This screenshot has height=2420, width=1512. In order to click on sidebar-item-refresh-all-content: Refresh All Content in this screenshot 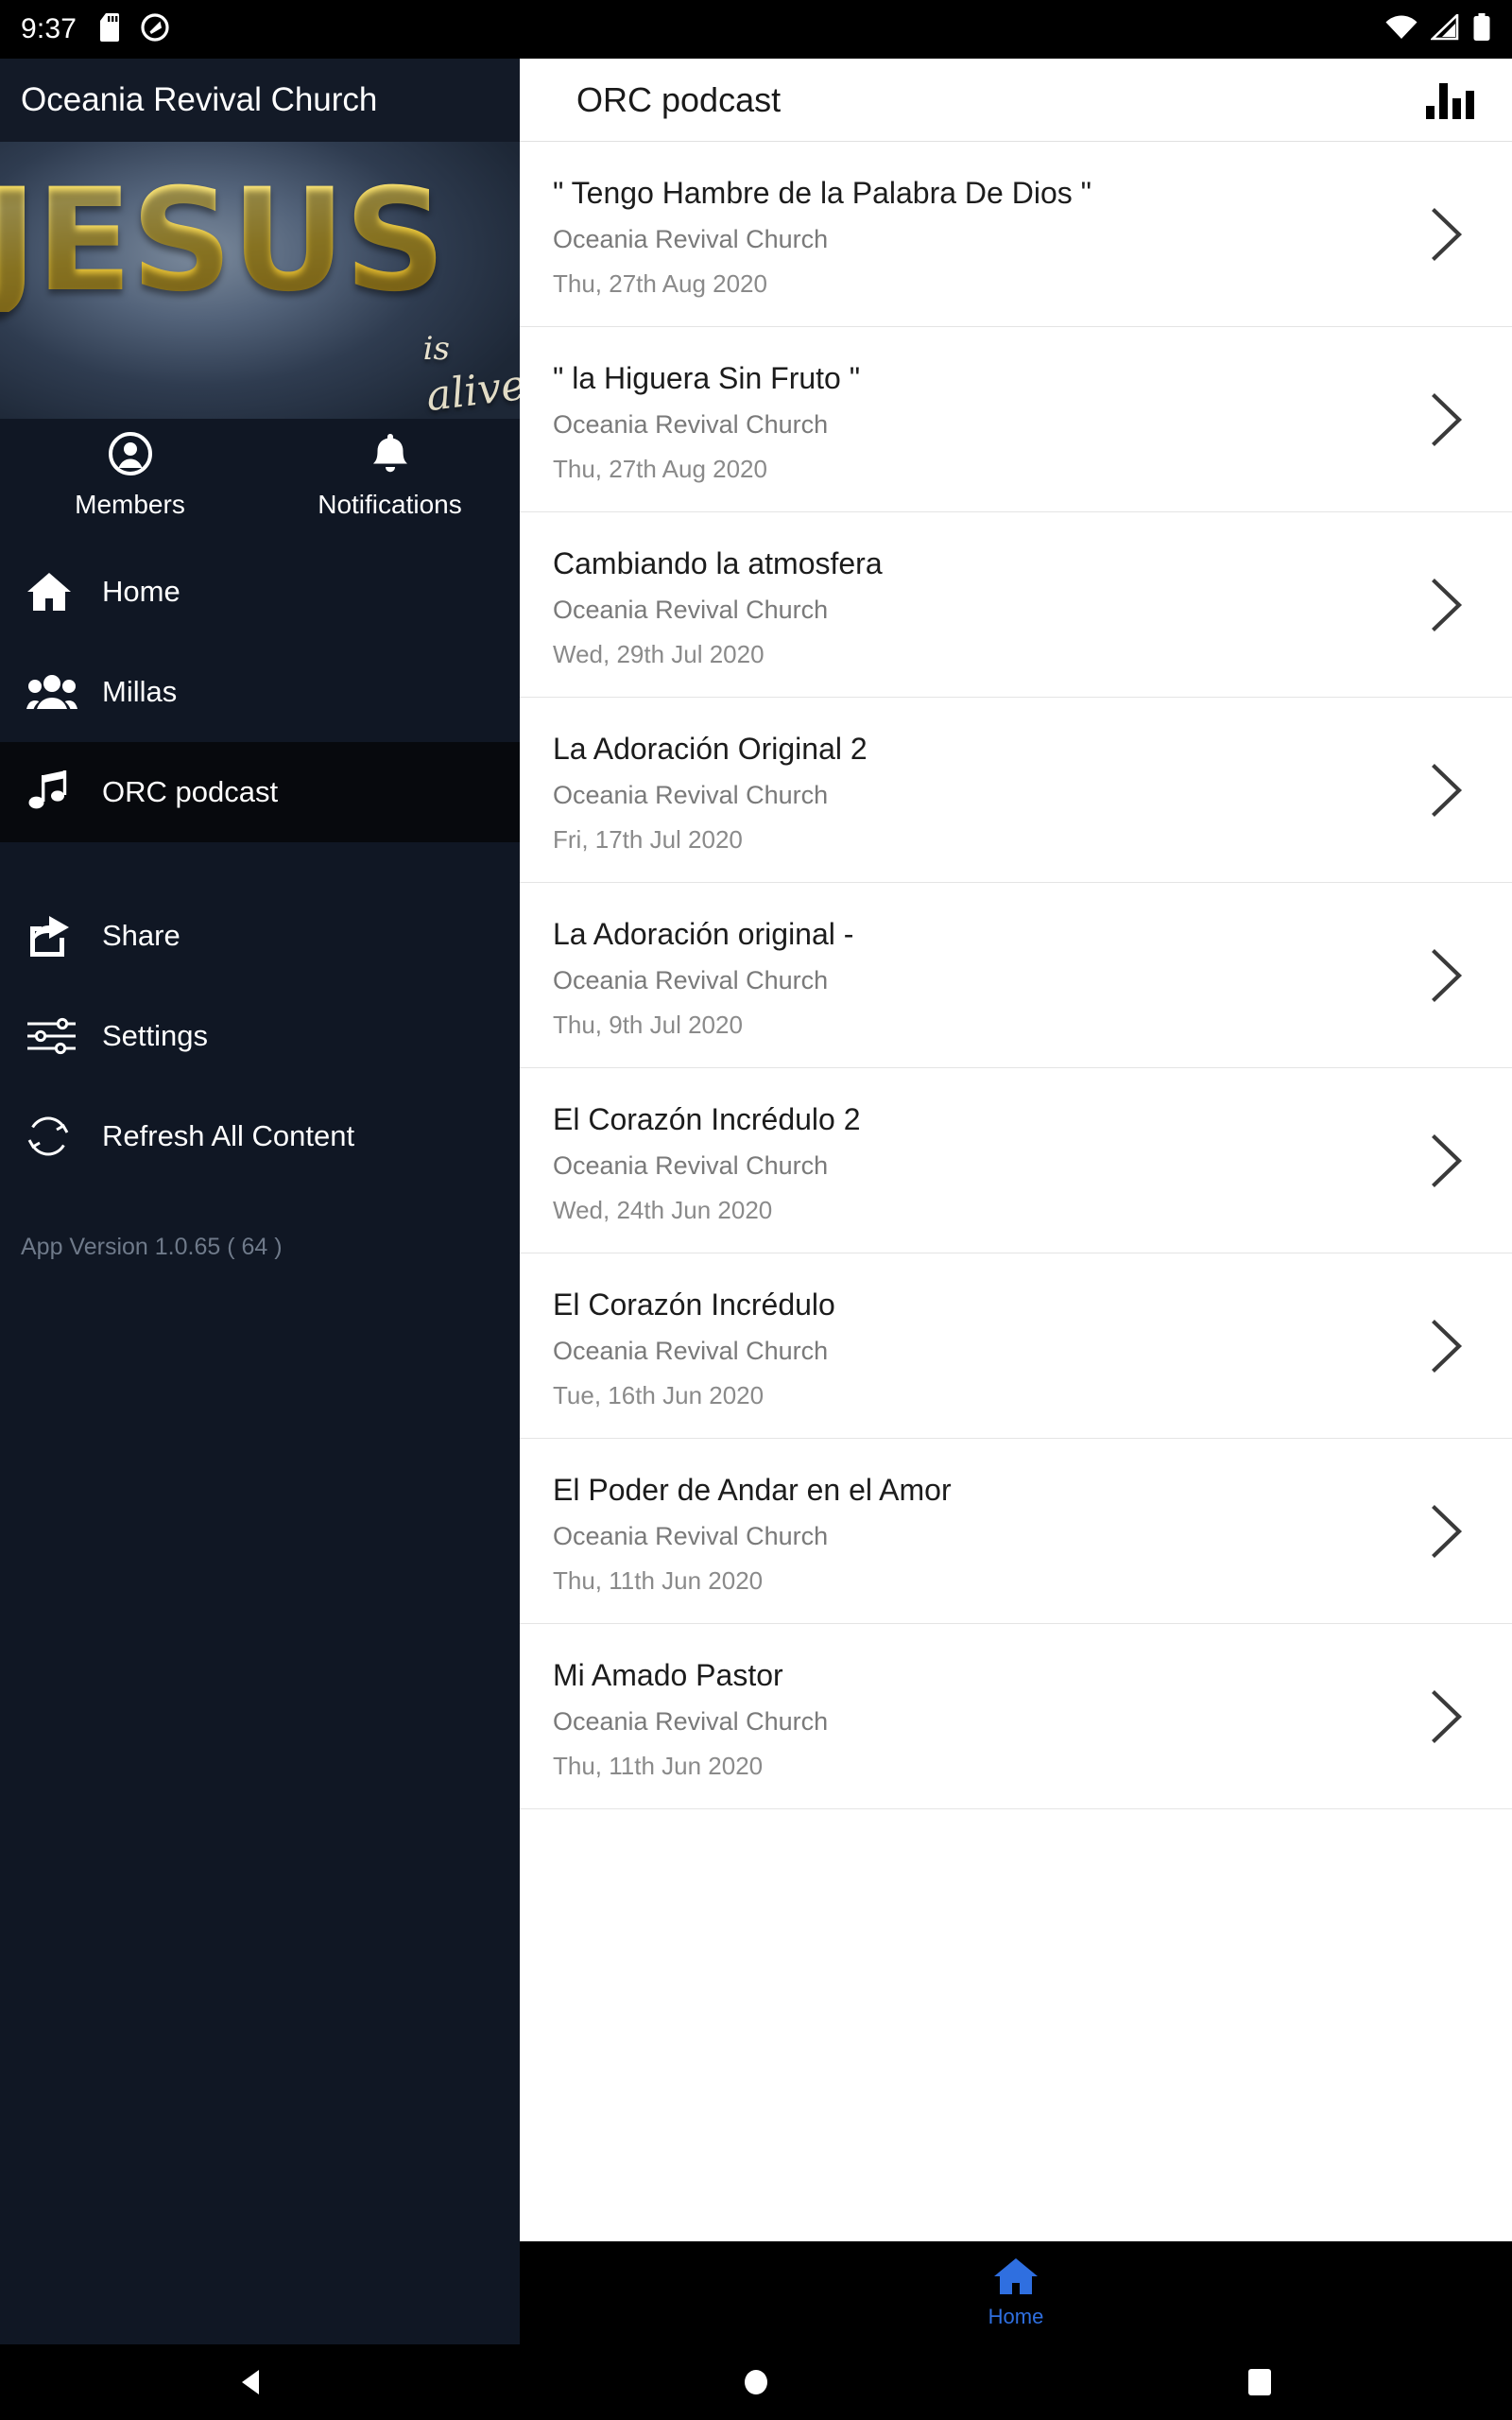, I will do `click(260, 1136)`.